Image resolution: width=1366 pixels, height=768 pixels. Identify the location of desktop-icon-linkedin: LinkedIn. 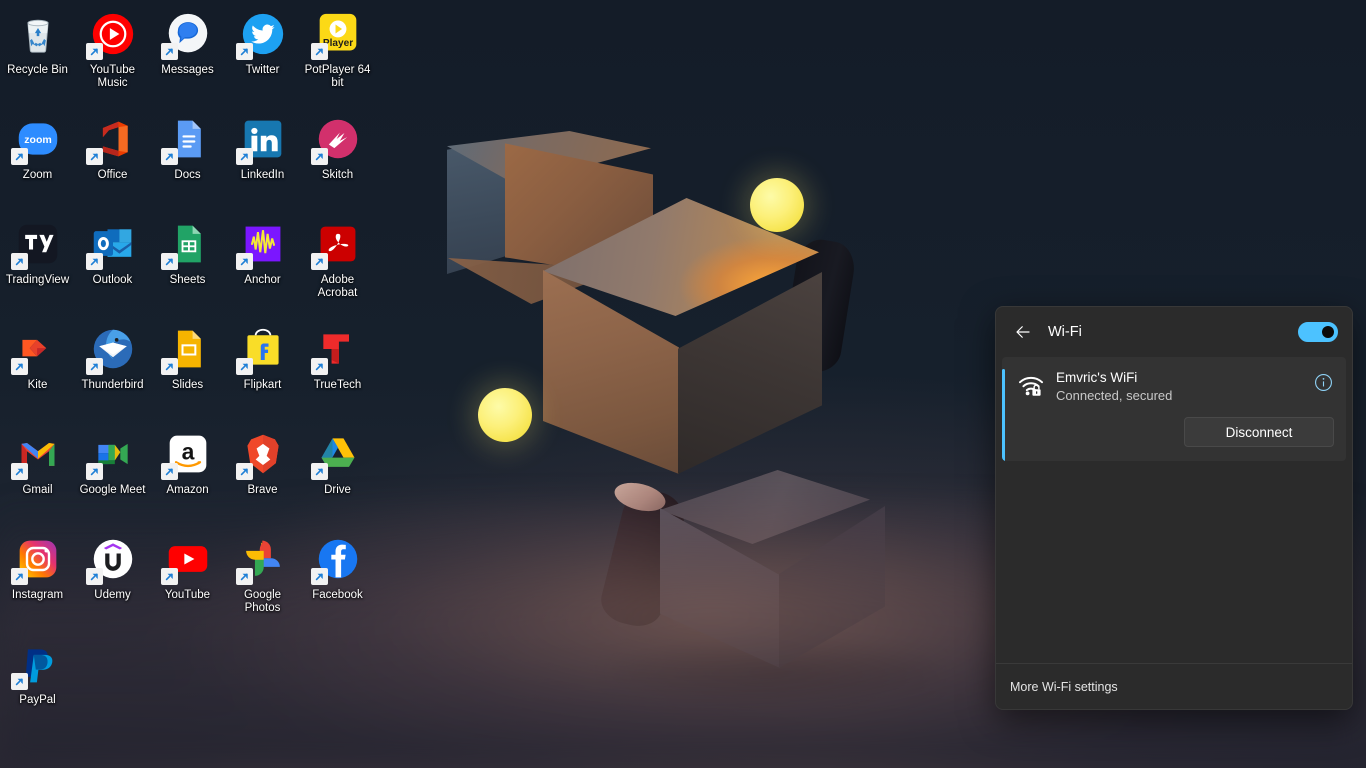
(262, 161).